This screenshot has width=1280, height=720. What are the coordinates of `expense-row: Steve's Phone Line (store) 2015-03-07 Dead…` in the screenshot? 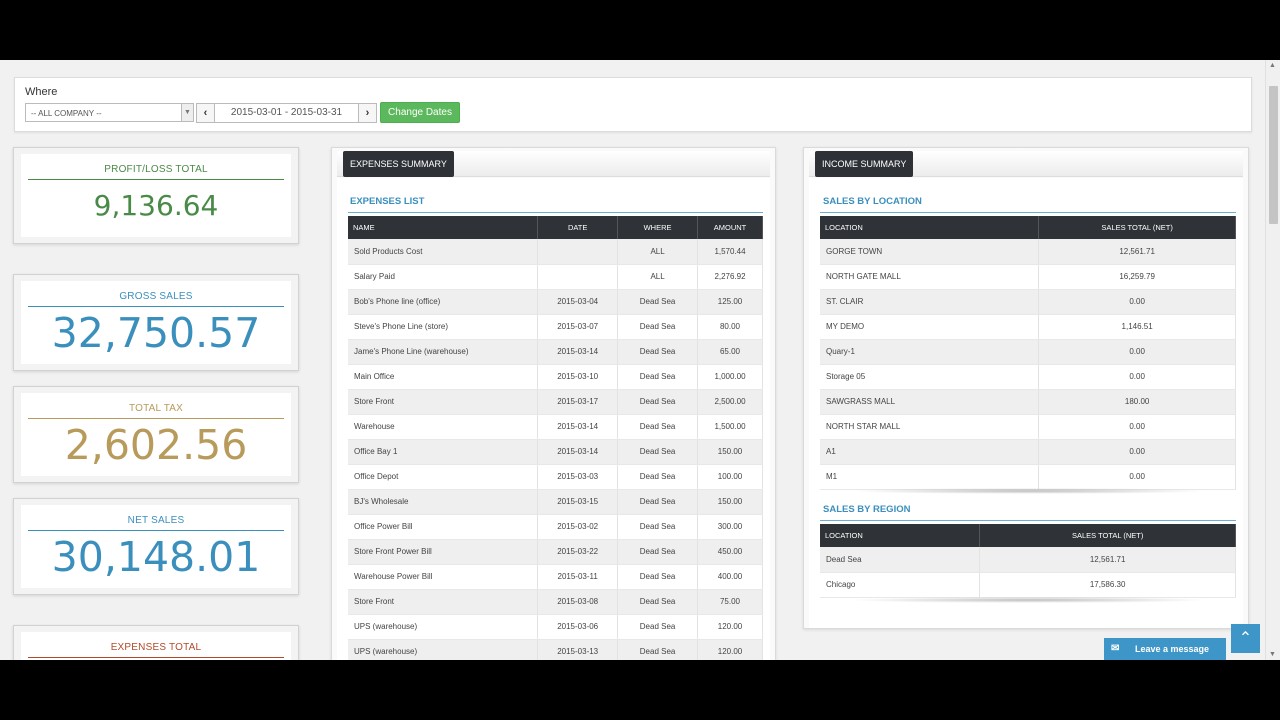 It's located at (555, 327).